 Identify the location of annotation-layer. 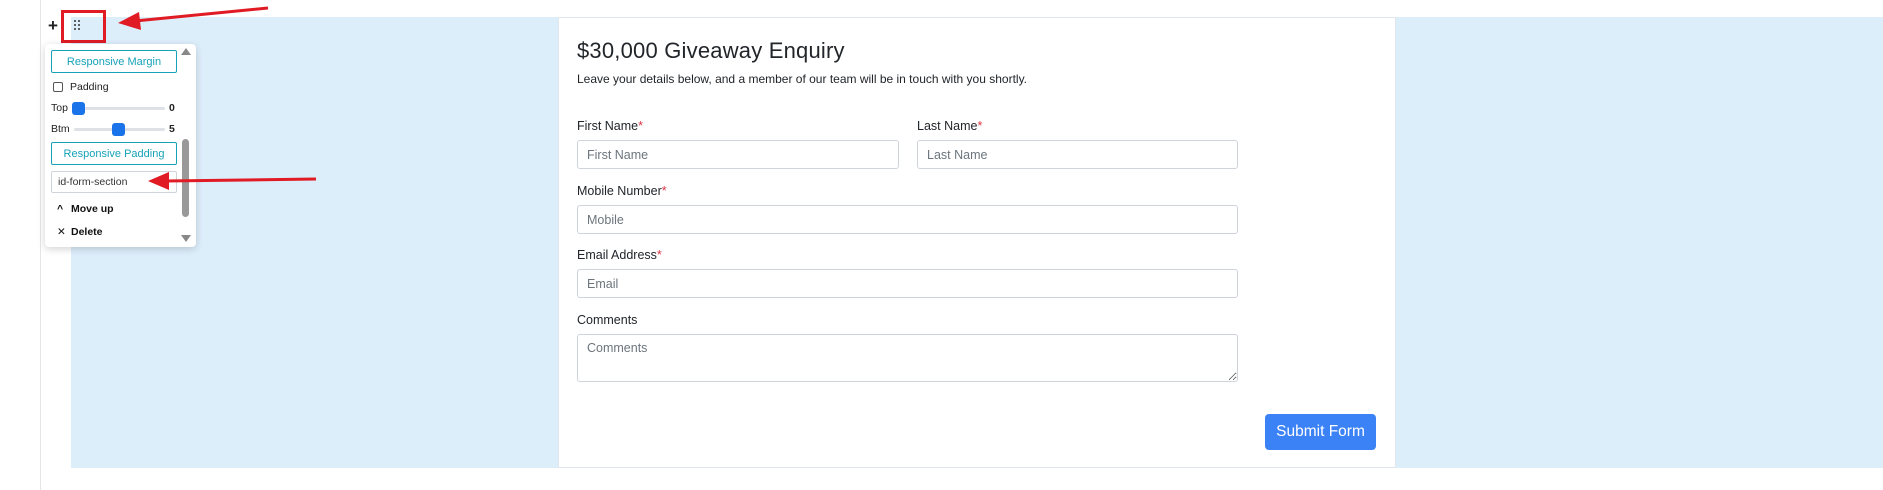
(217, 98).